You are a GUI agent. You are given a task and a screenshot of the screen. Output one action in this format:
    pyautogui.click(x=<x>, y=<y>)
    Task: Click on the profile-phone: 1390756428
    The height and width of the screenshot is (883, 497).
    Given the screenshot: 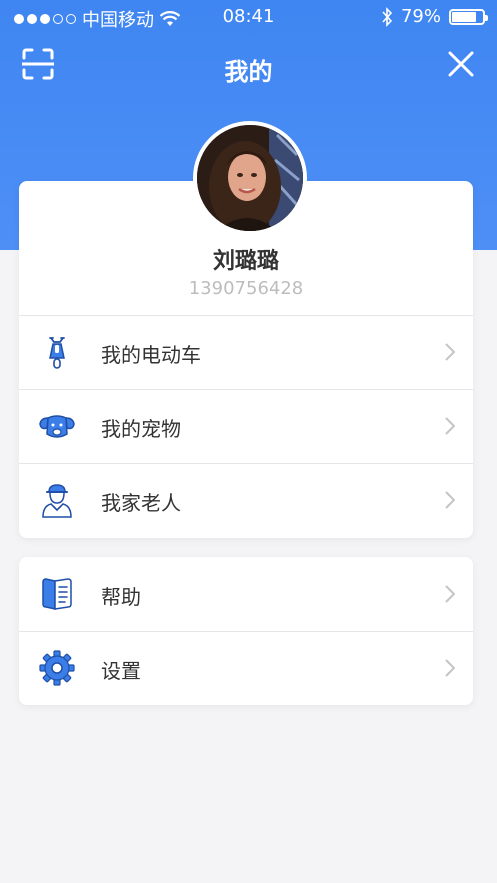 What is the action you would take?
    pyautogui.click(x=246, y=288)
    